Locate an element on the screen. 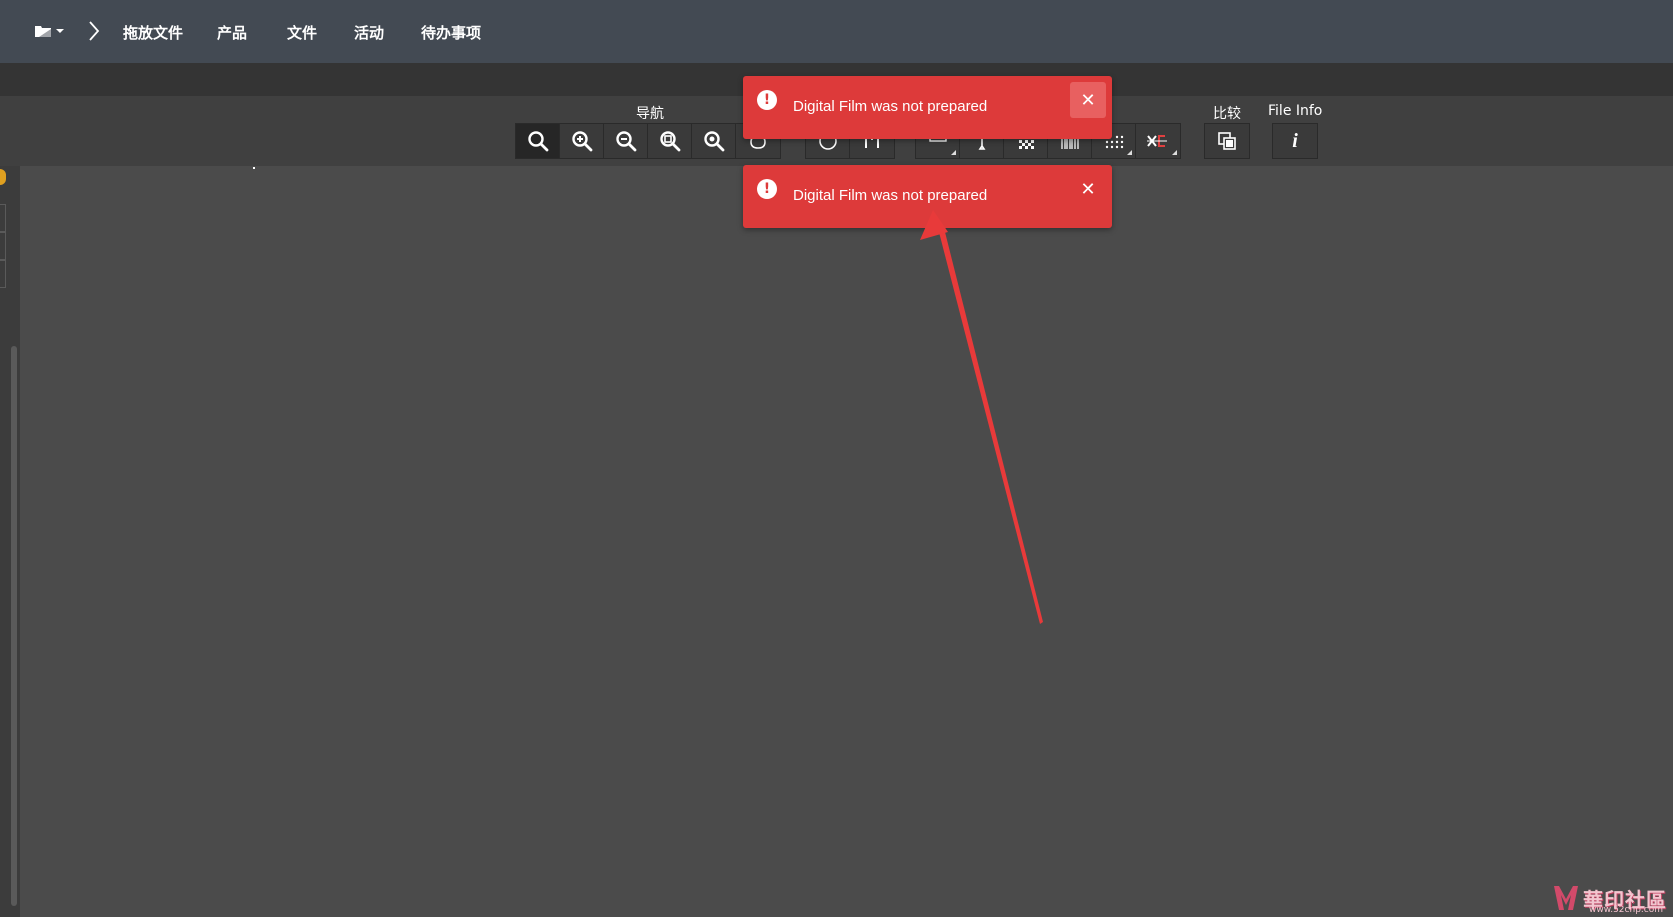 The image size is (1673, 917). toolbar-group-label-navigation: 导航 is located at coordinates (650, 114).